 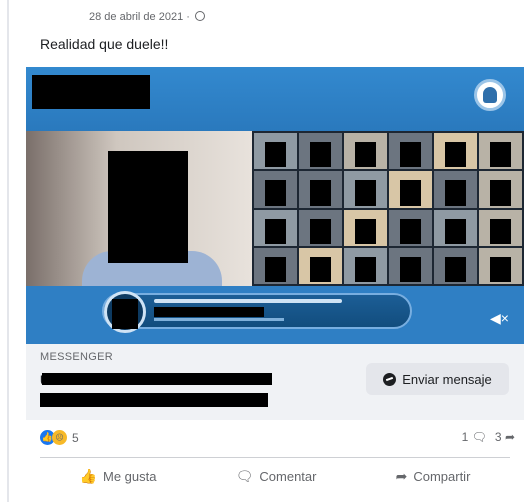 I want to click on redacted-badge, so click(x=125, y=314).